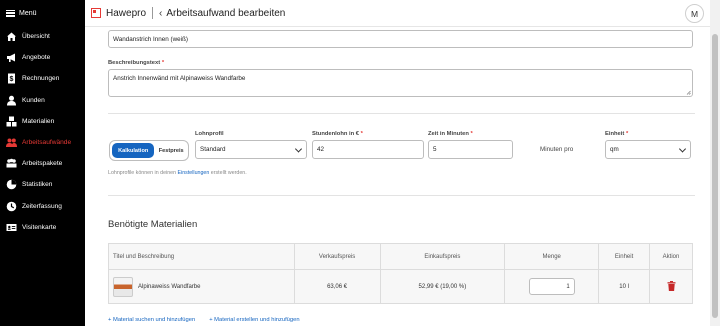 This screenshot has width=720, height=326. I want to click on materials-section-title: Benötigte Materialien, so click(153, 224).